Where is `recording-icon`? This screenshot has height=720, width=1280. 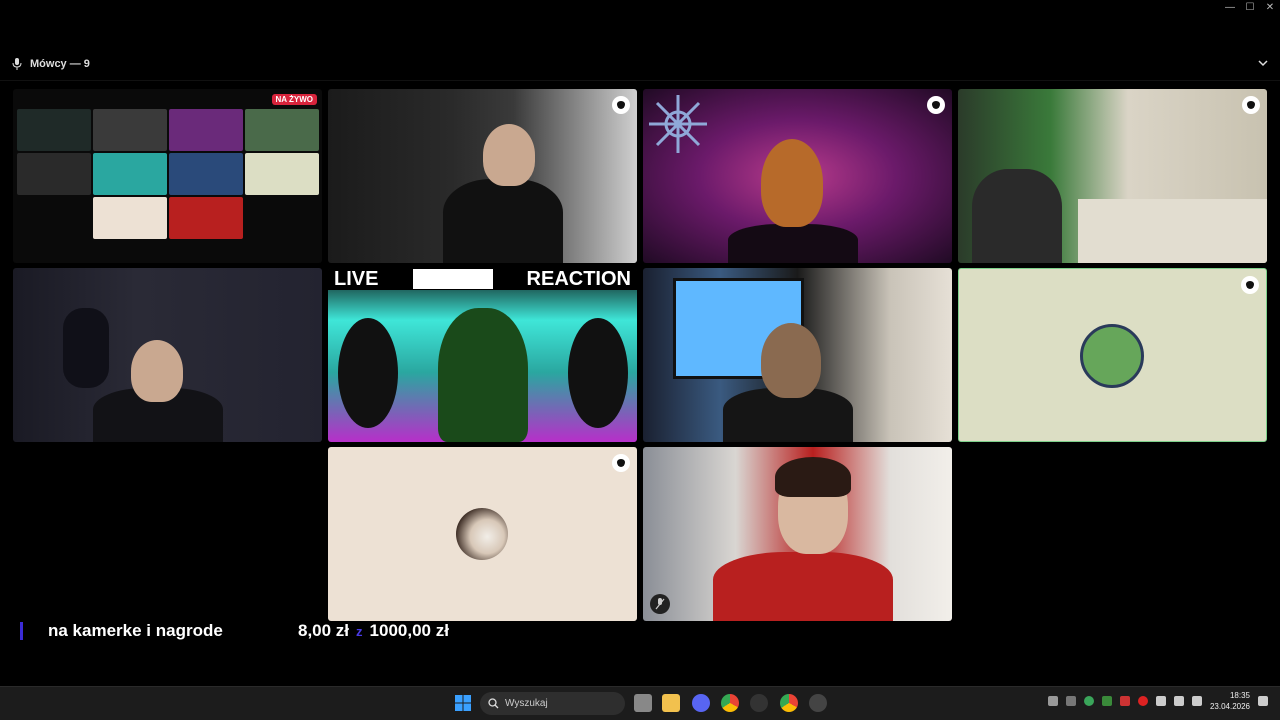 recording-icon is located at coordinates (1142, 701).